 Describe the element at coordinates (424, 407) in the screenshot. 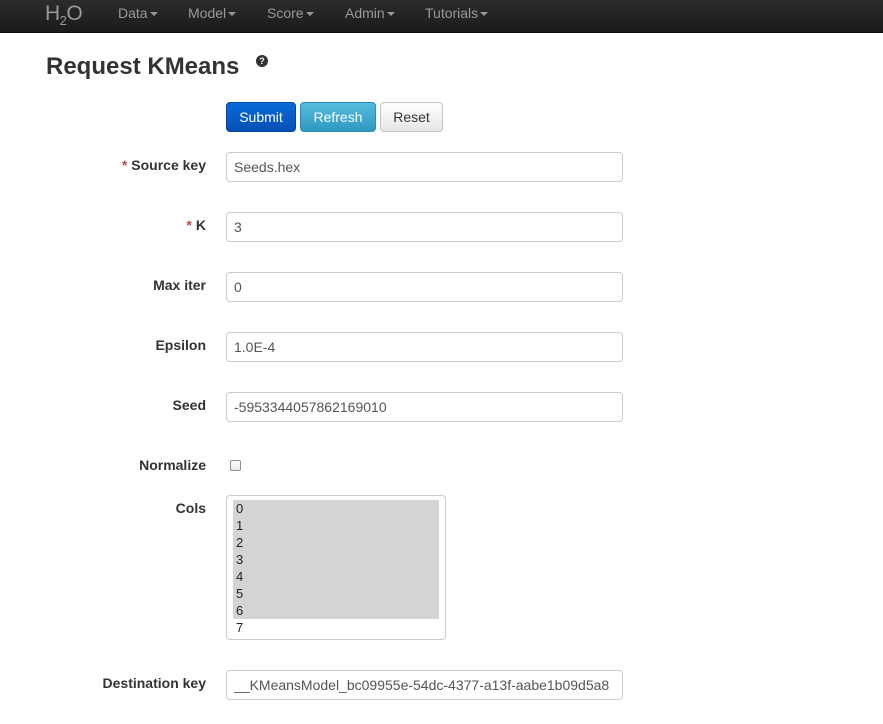

I see `seed-input: -5953344057862169010` at that location.